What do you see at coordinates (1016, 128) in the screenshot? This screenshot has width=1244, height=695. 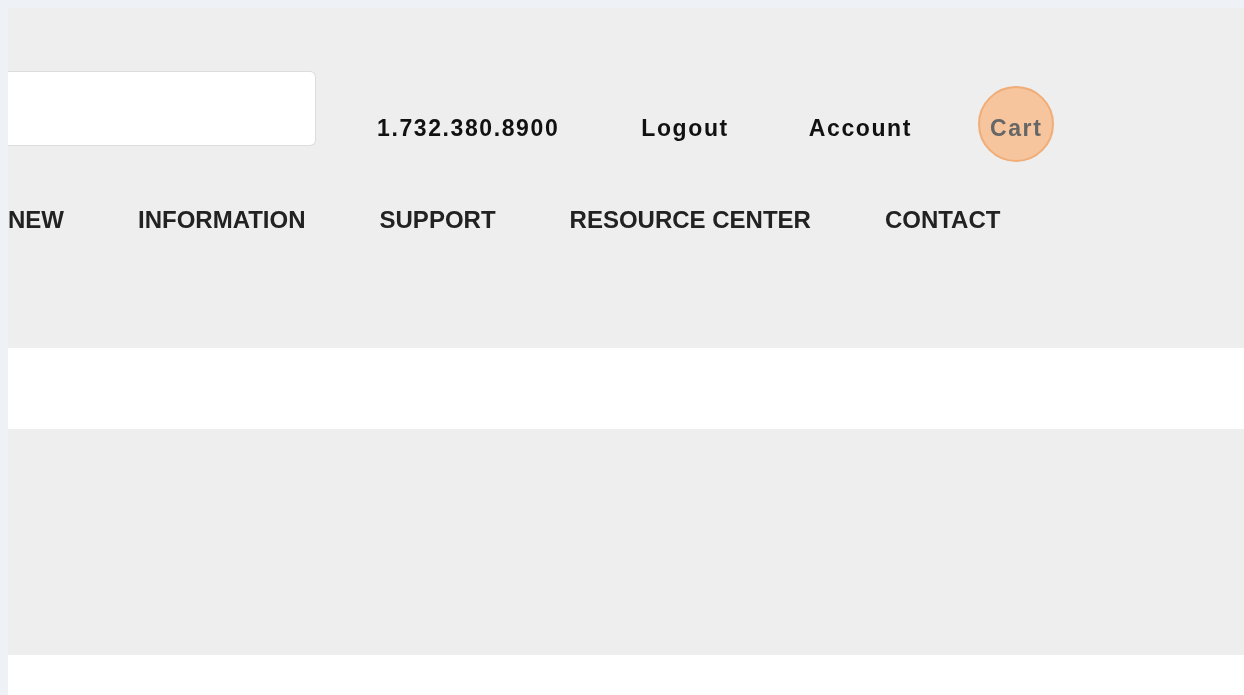 I see `cart-link: Cart` at bounding box center [1016, 128].